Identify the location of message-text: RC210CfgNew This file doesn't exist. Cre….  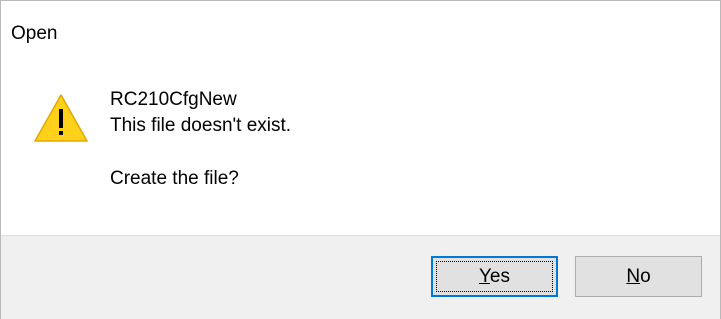
(200, 139).